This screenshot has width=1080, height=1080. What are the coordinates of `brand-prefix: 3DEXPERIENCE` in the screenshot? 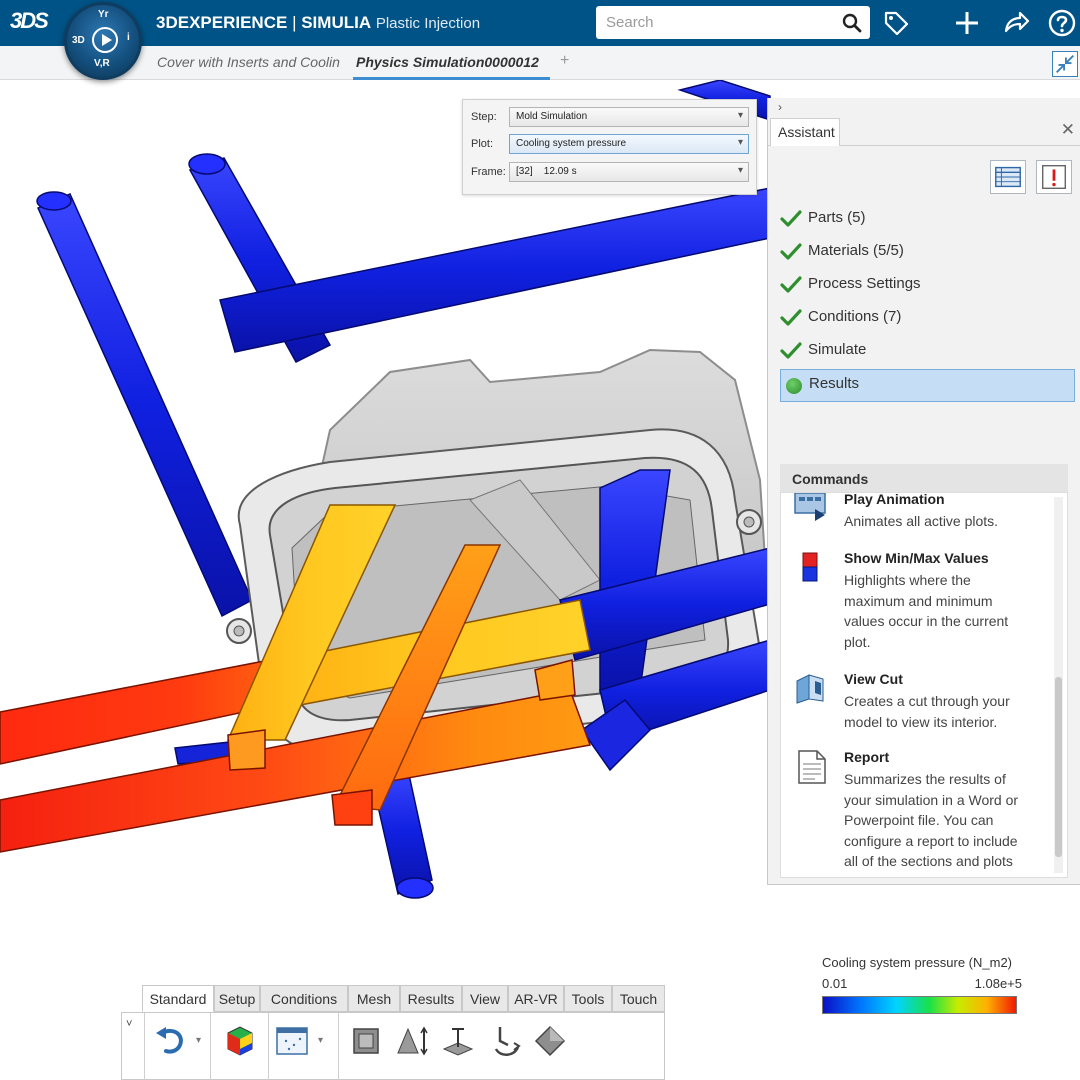 It's located at (222, 22).